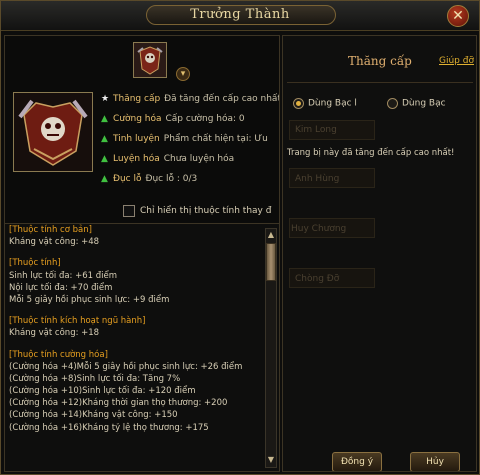  Describe the element at coordinates (317, 179) in the screenshot. I see `ghost-label: Anh Hùng` at that location.